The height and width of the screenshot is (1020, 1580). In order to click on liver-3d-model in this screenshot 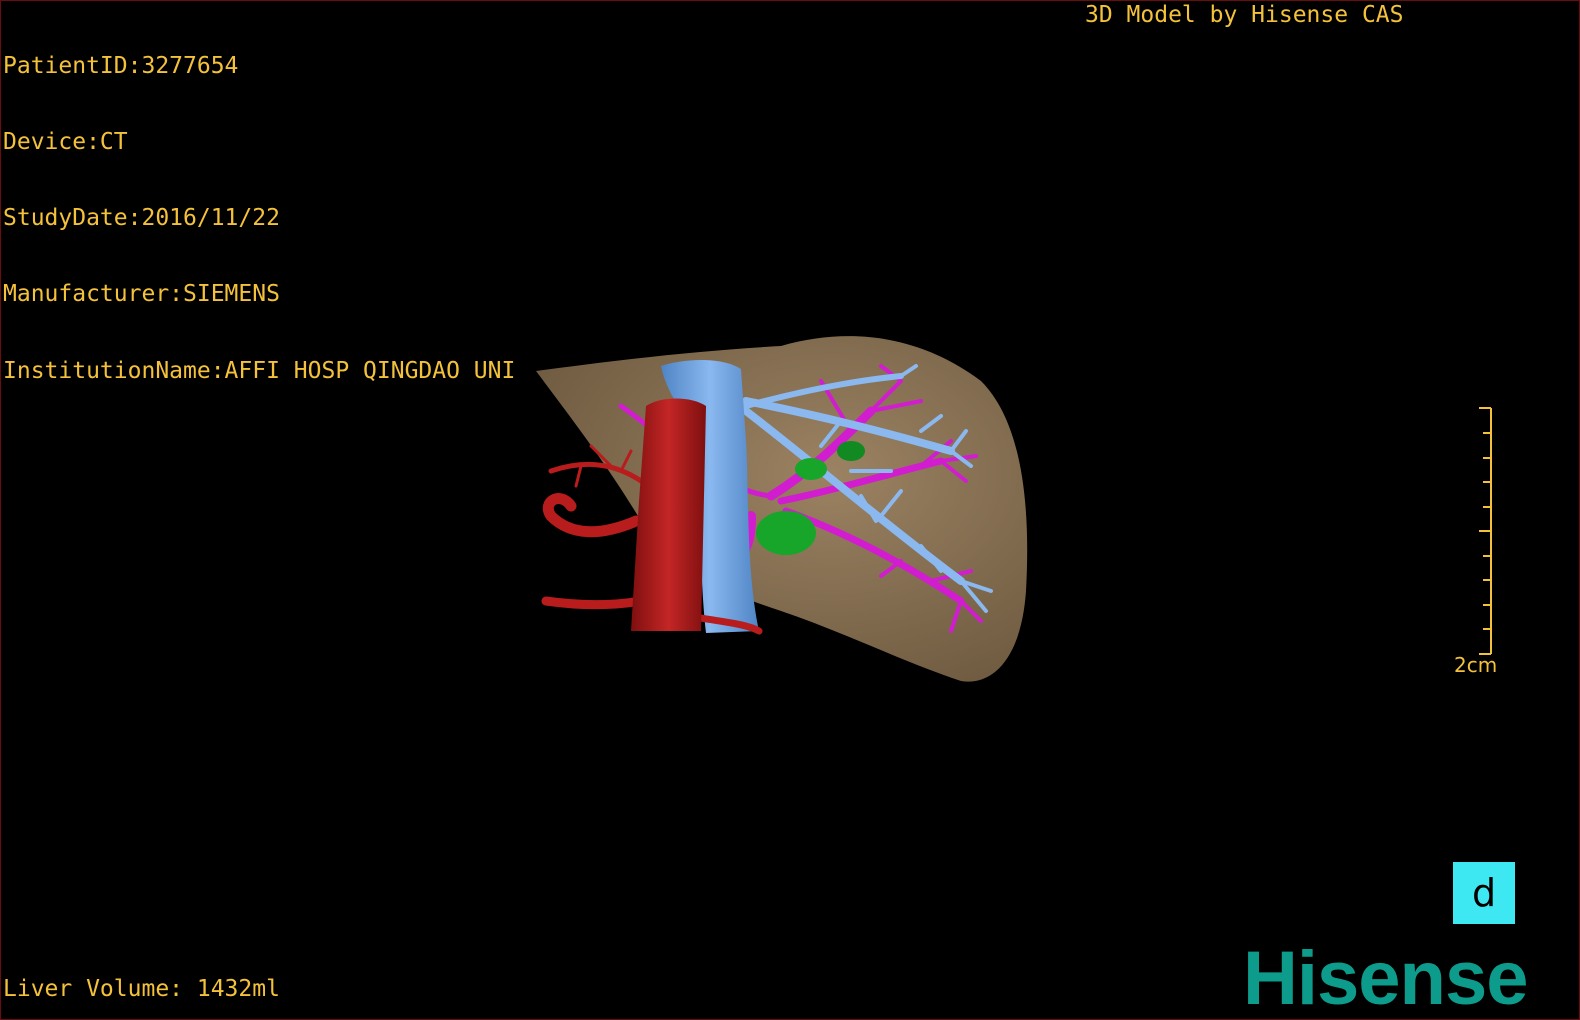, I will do `click(781, 511)`.